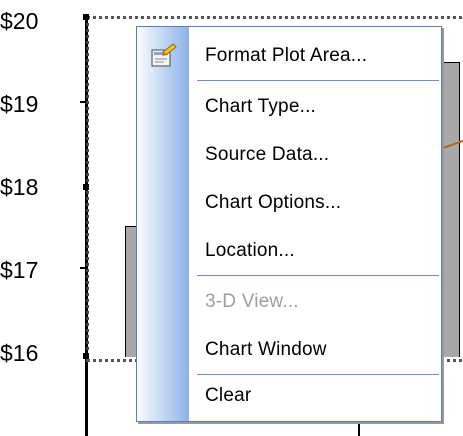 This screenshot has width=463, height=436. Describe the element at coordinates (19, 270) in the screenshot. I see `y-tick-label: $17` at that location.